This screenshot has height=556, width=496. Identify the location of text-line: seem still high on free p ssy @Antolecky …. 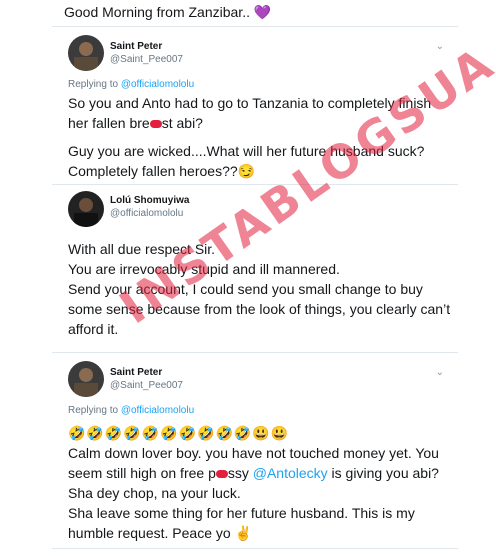
(261, 473).